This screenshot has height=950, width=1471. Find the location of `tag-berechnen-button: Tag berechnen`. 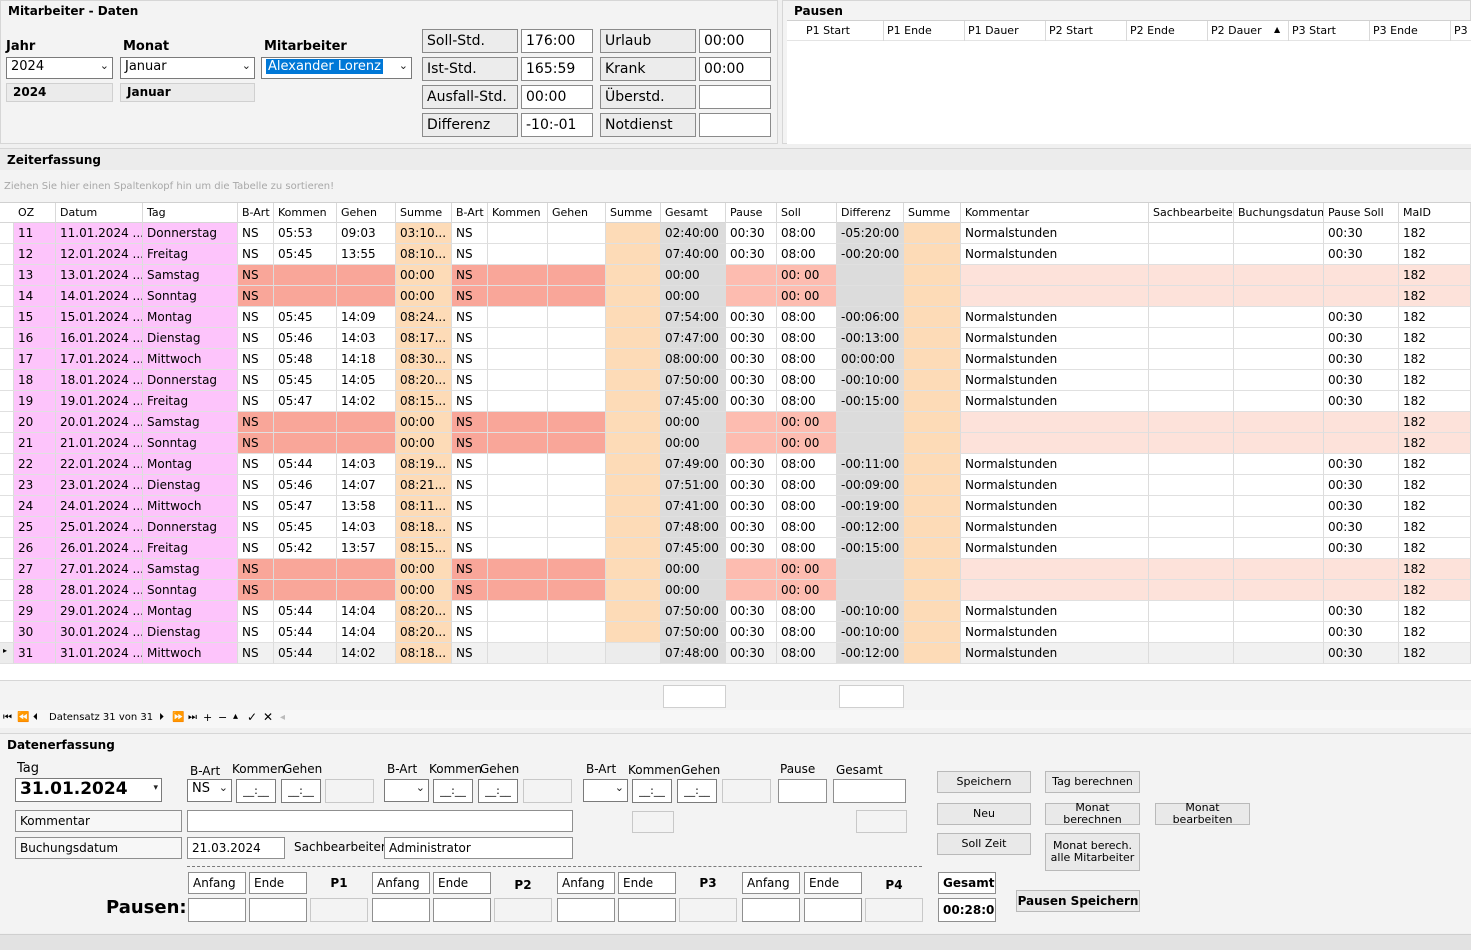

tag-berechnen-button: Tag berechnen is located at coordinates (1092, 782).